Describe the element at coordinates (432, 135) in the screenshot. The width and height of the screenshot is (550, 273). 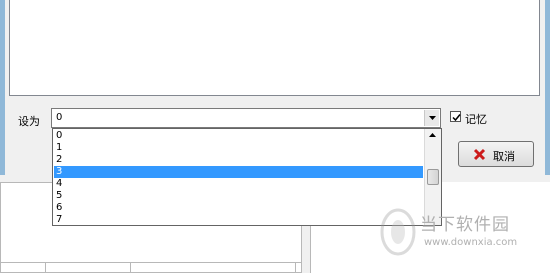
I see `arrow-up-icon` at that location.